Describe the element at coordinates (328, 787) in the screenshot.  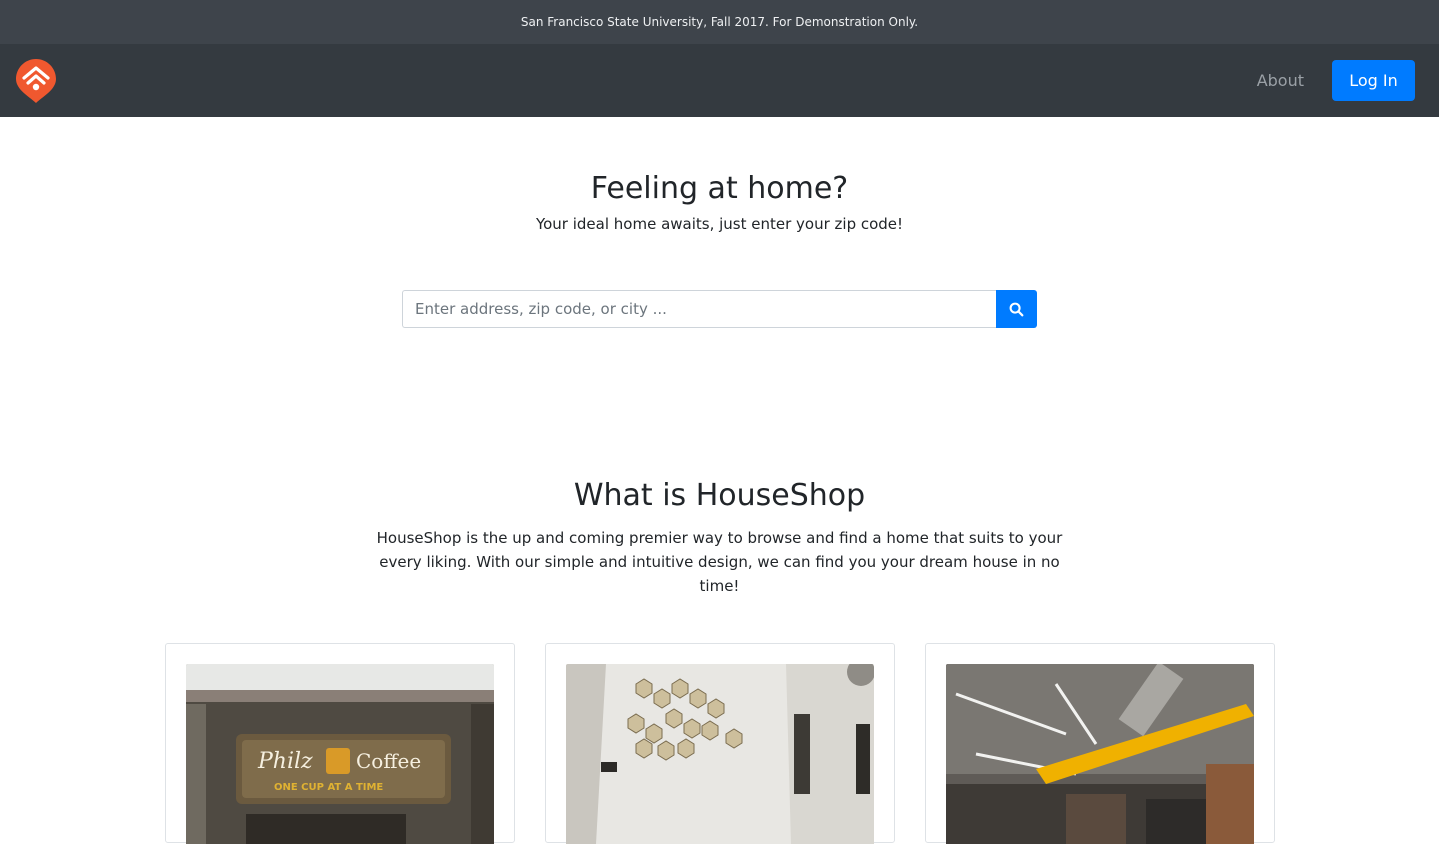
I see `svg-text: ONE CUP AT A TIME` at that location.